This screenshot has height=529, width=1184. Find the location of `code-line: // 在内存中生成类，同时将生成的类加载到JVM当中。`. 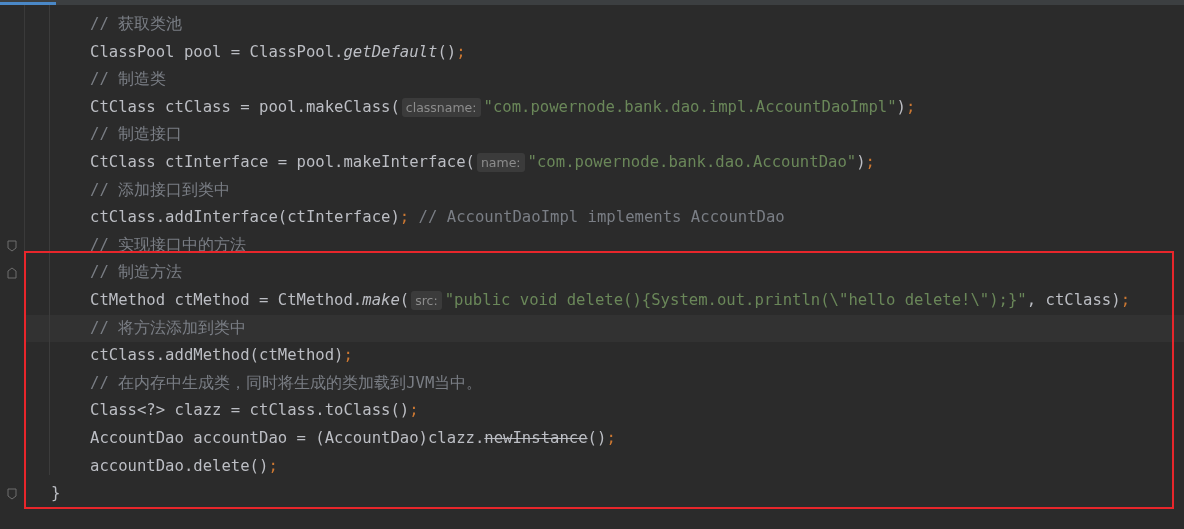

code-line: // 在内存中生成类，同时将生成的类加载到JVM当中。 is located at coordinates (286, 383).